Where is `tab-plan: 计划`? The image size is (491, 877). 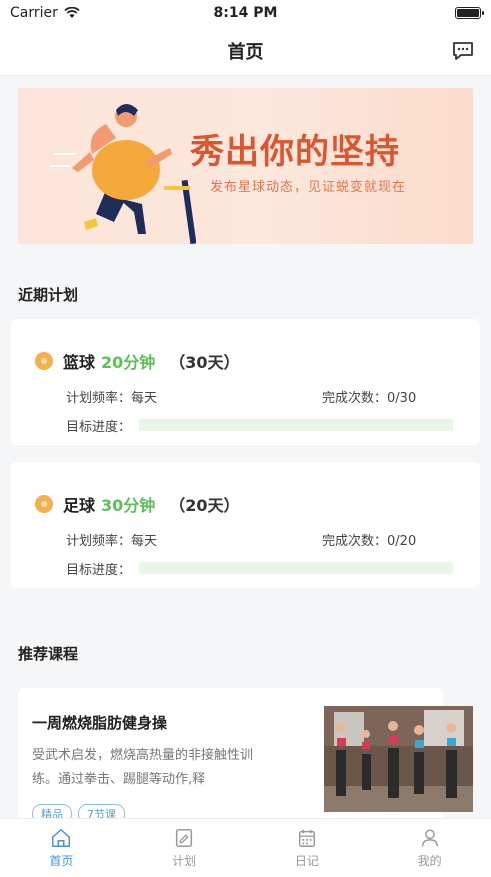
tab-plan: 计划 is located at coordinates (184, 848).